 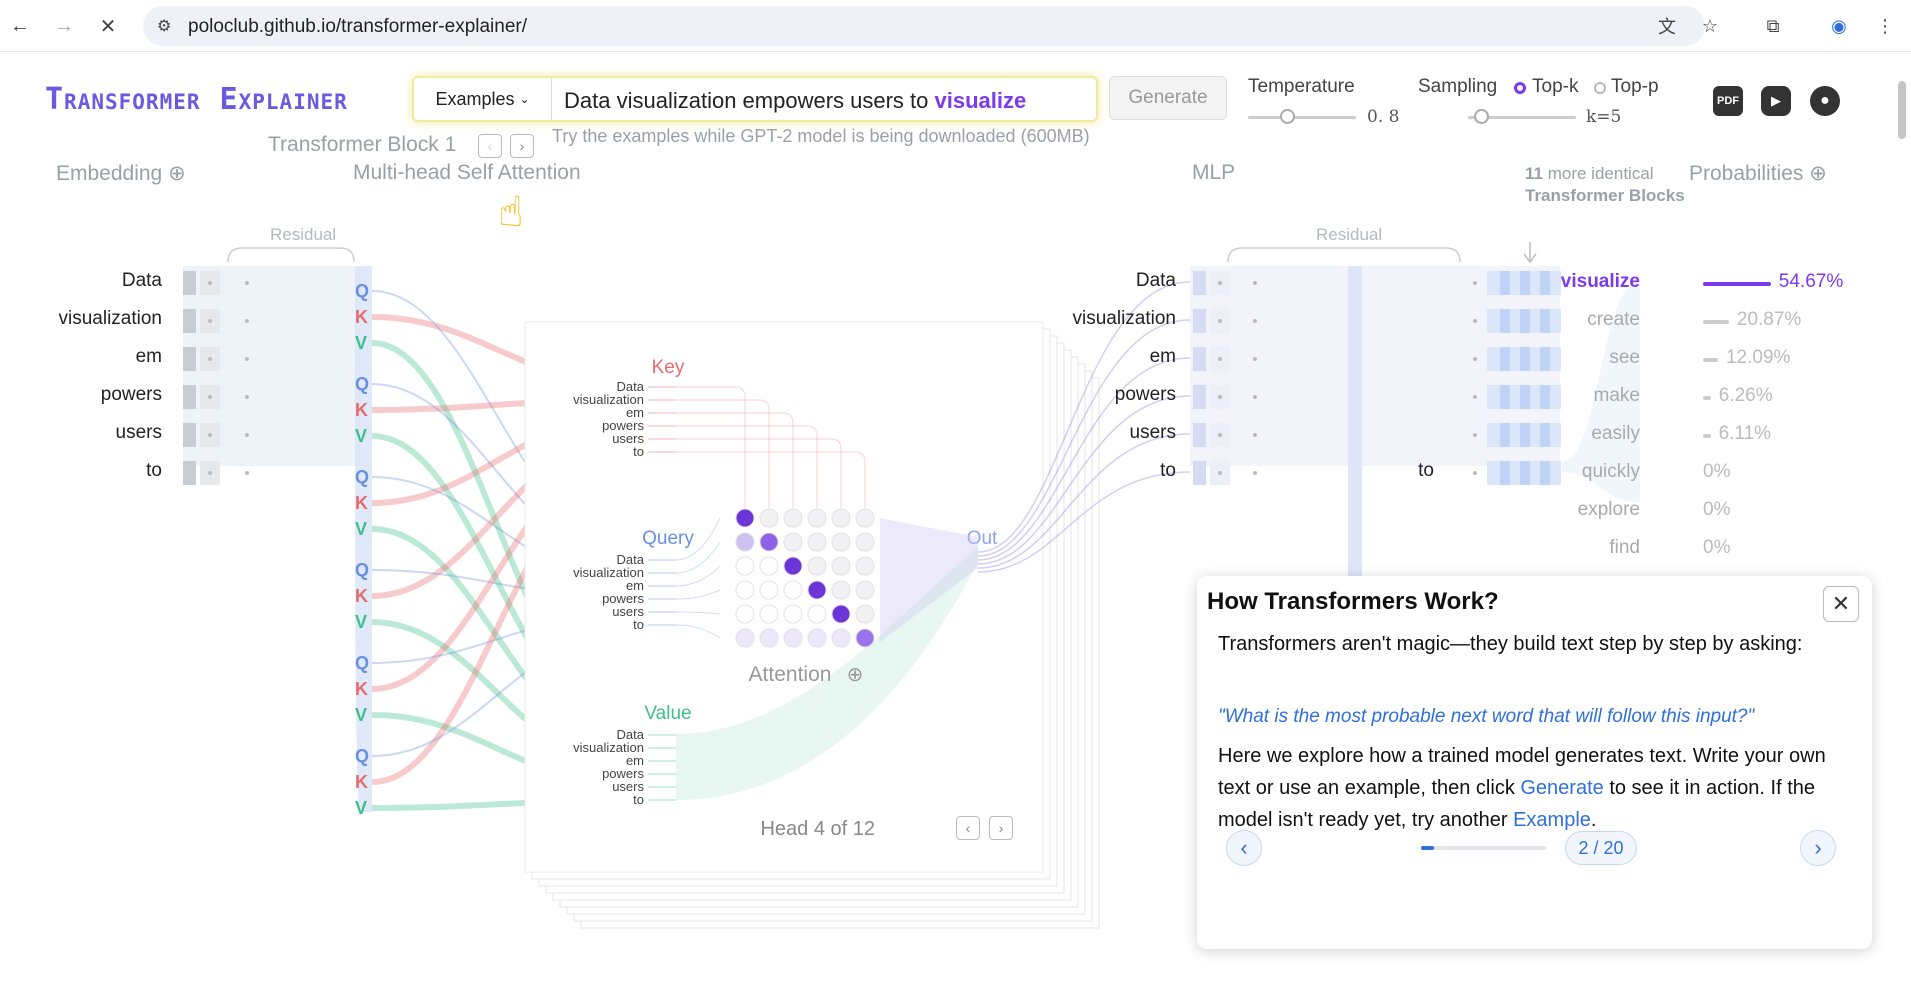 What do you see at coordinates (1773, 26) in the screenshot?
I see `extensions-icon: ⧉` at bounding box center [1773, 26].